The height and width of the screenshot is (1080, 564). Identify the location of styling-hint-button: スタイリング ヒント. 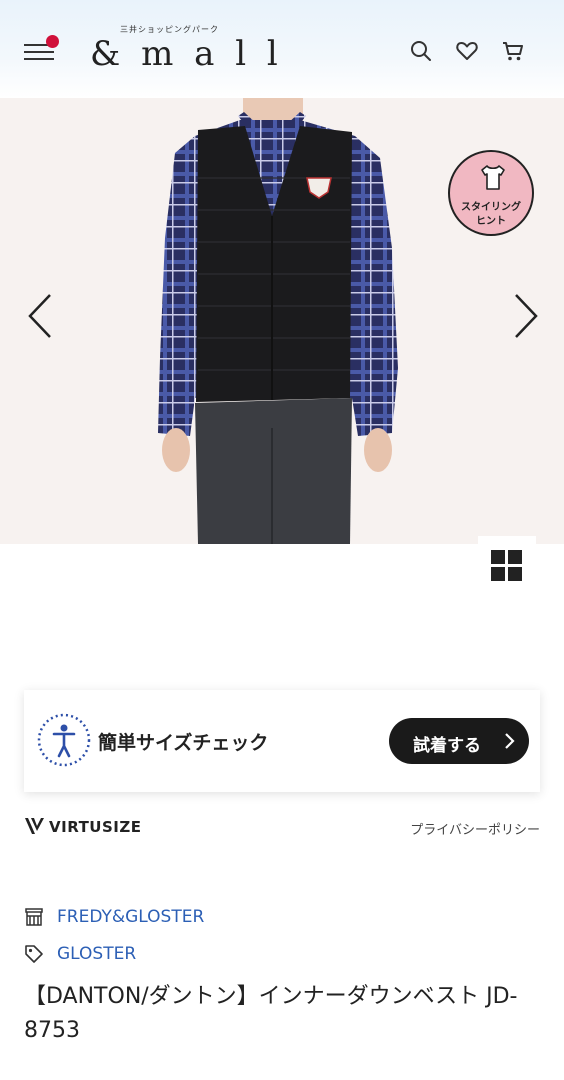
(491, 193).